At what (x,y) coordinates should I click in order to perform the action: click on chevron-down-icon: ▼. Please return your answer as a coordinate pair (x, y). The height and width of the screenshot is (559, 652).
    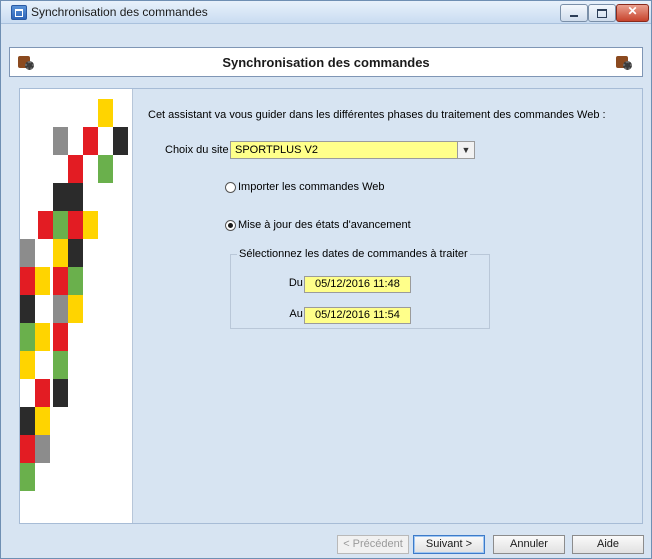
    Looking at the image, I should click on (465, 150).